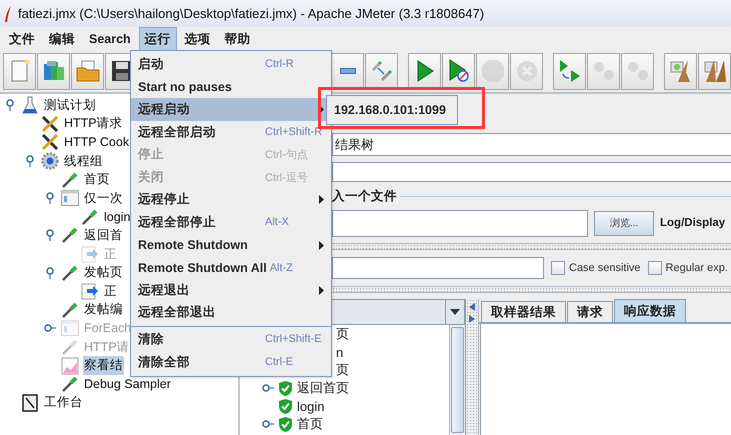  I want to click on tree-item: 测试计划, so click(70, 105).